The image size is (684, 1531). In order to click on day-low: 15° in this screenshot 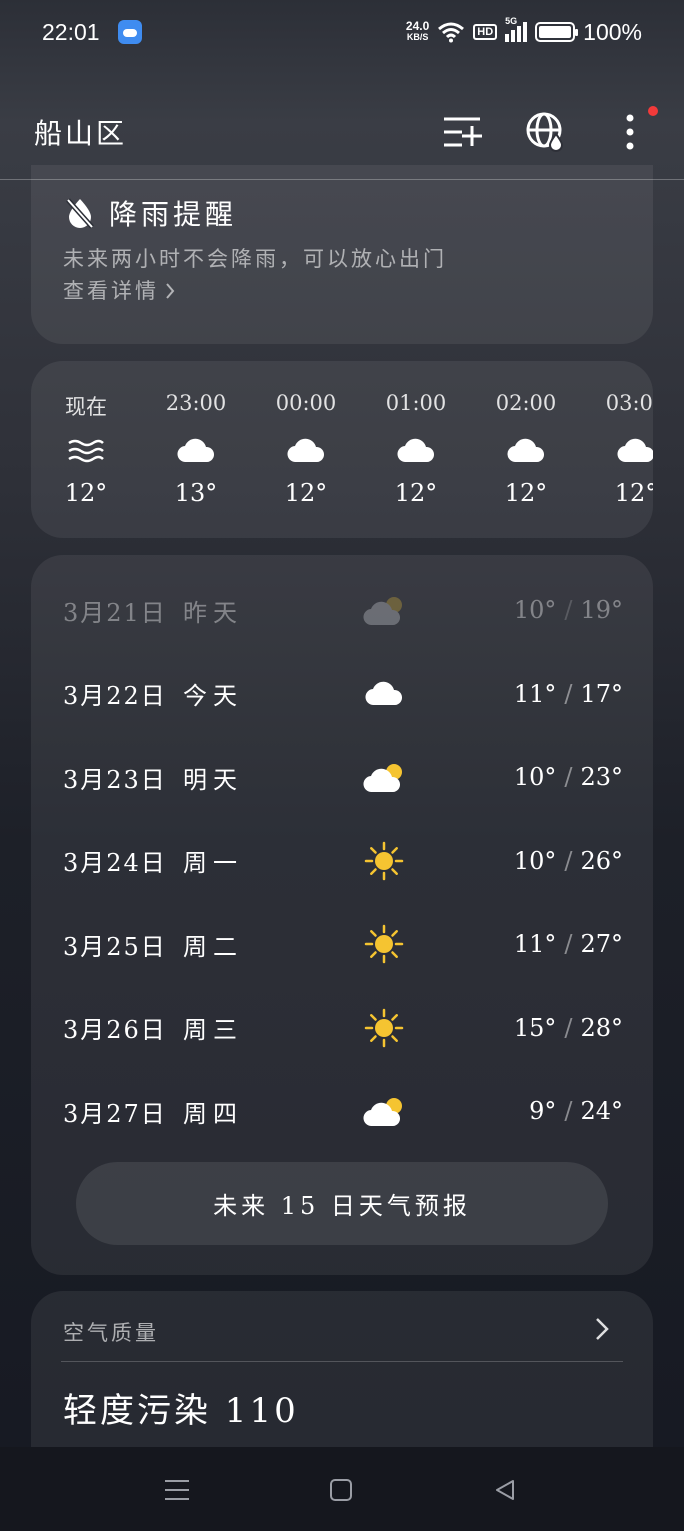, I will do `click(535, 1027)`.